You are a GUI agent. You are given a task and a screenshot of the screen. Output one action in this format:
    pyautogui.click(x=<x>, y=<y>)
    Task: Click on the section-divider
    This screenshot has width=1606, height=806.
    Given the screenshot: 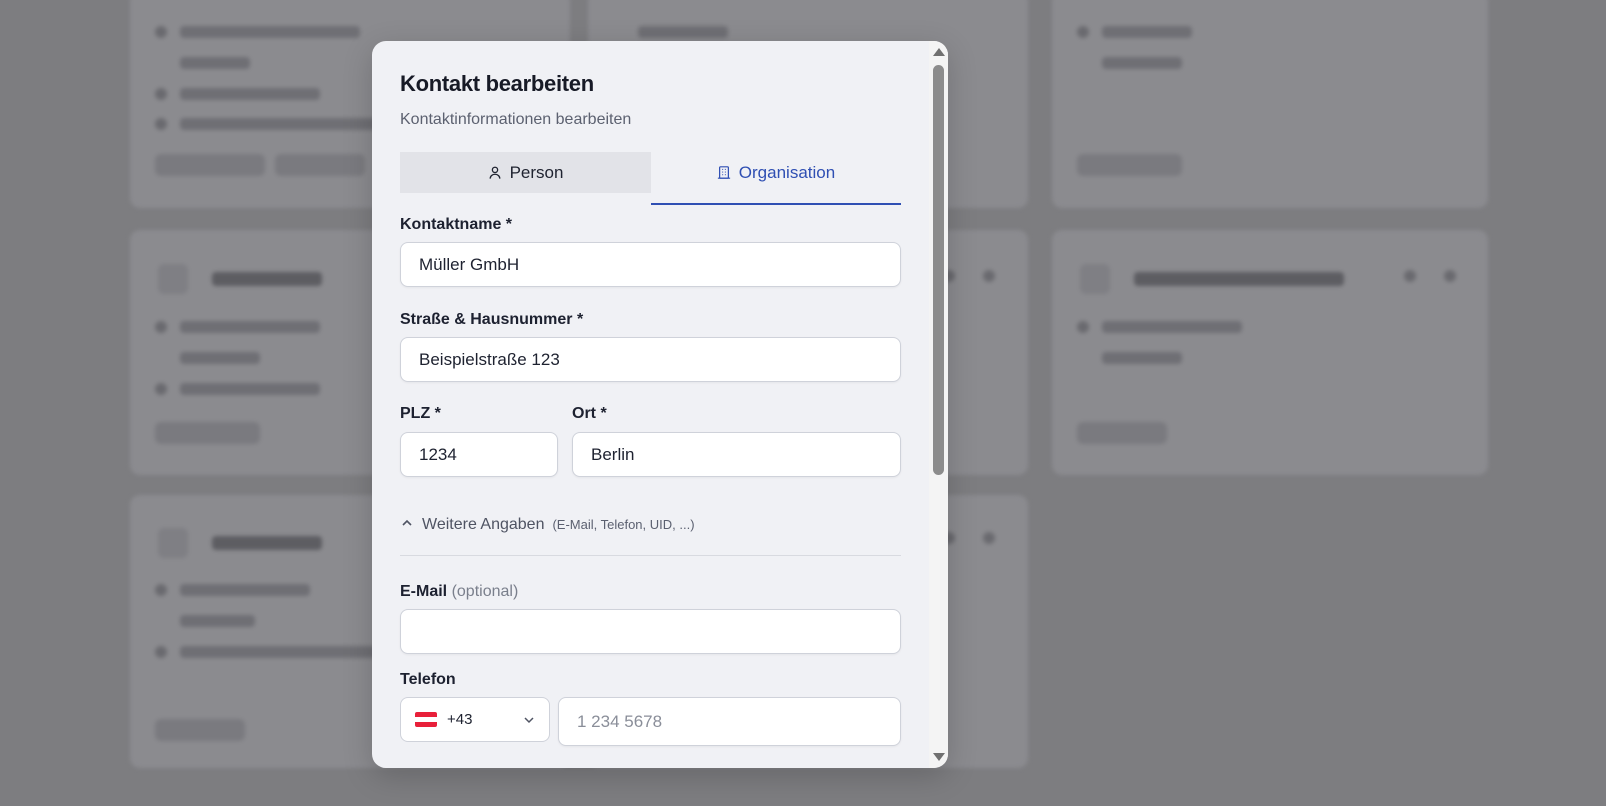 What is the action you would take?
    pyautogui.click(x=650, y=555)
    